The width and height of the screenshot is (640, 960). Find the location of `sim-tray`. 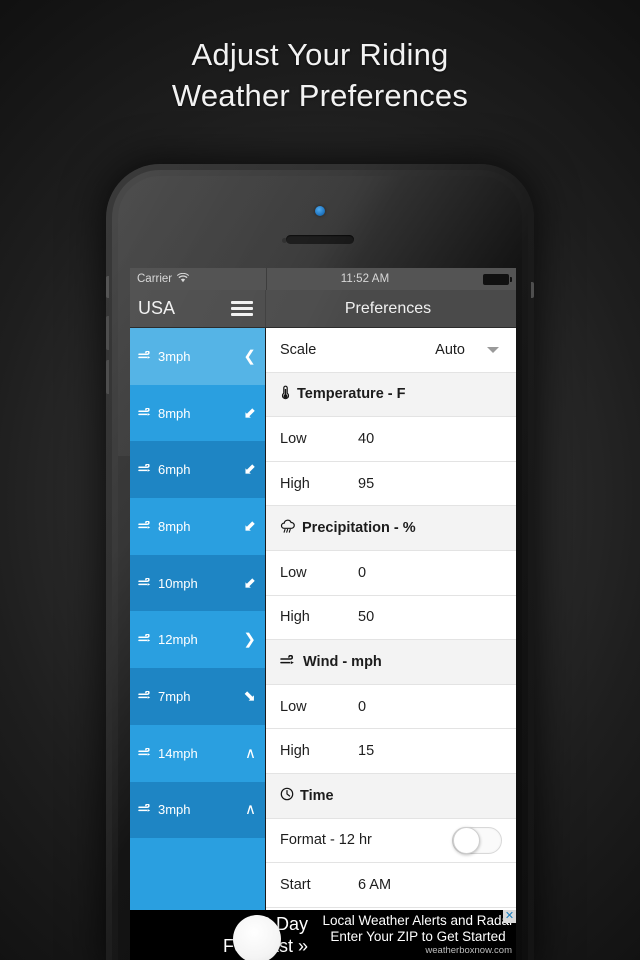

sim-tray is located at coordinates (532, 290).